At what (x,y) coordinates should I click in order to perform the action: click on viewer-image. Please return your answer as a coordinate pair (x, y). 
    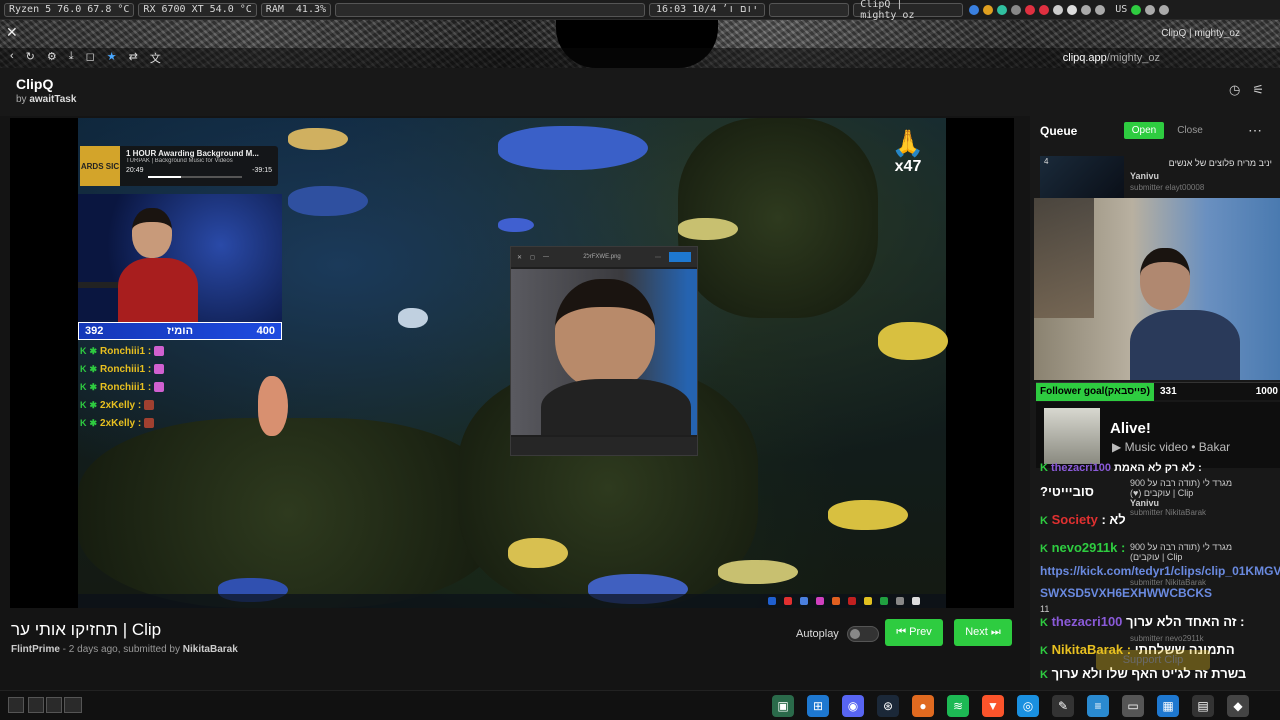
    Looking at the image, I should click on (604, 352).